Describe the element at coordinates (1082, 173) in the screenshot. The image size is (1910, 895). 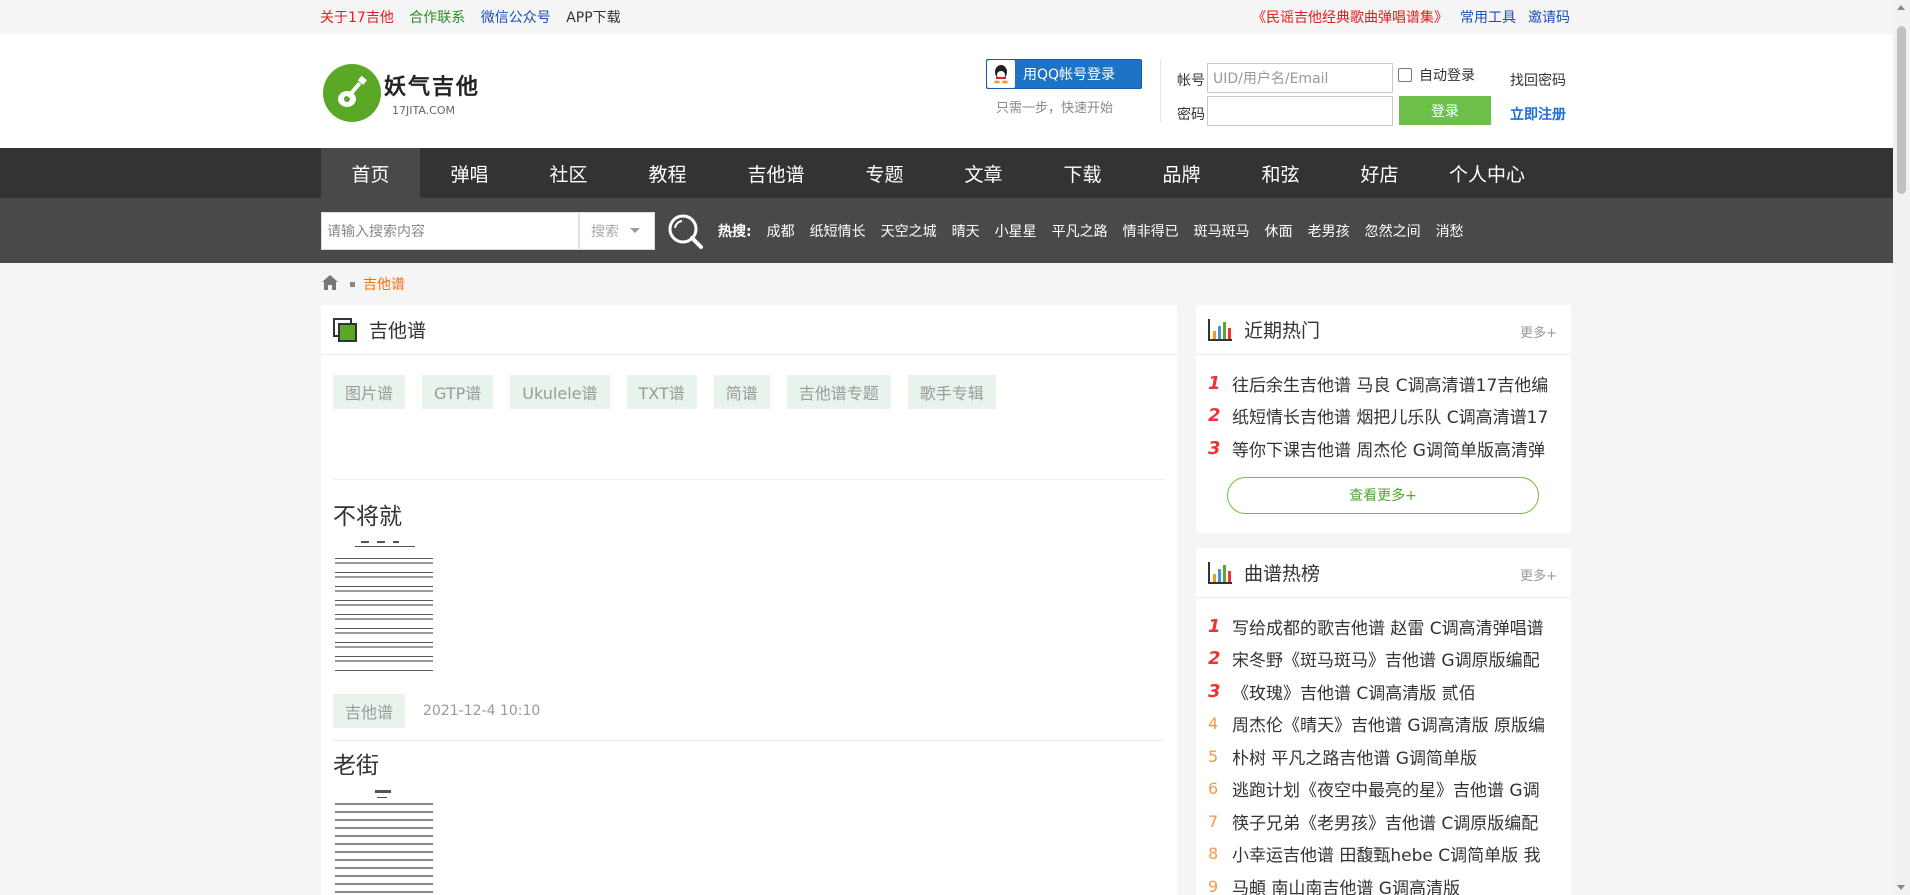
I see `nav-item-downloads: 下载` at that location.